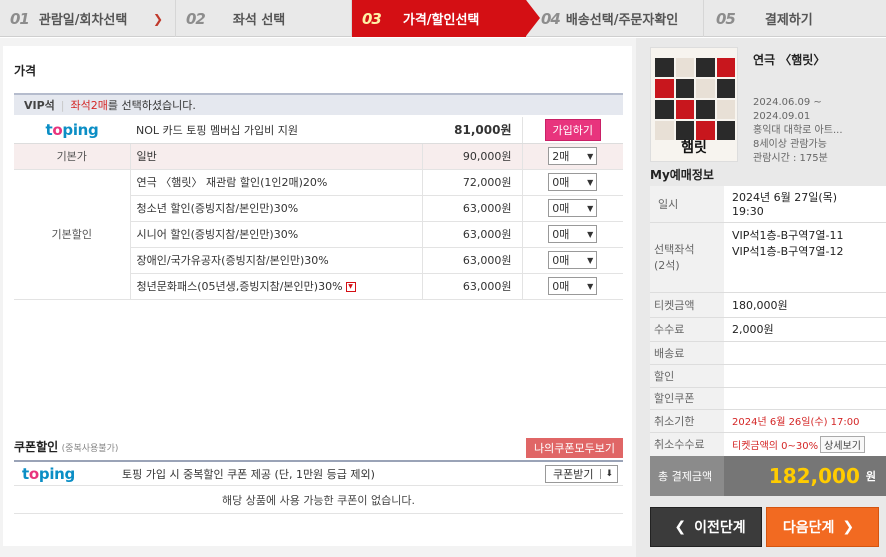 The width and height of the screenshot is (886, 557). Describe the element at coordinates (687, 376) in the screenshot. I see `booking-key: 할인` at that location.